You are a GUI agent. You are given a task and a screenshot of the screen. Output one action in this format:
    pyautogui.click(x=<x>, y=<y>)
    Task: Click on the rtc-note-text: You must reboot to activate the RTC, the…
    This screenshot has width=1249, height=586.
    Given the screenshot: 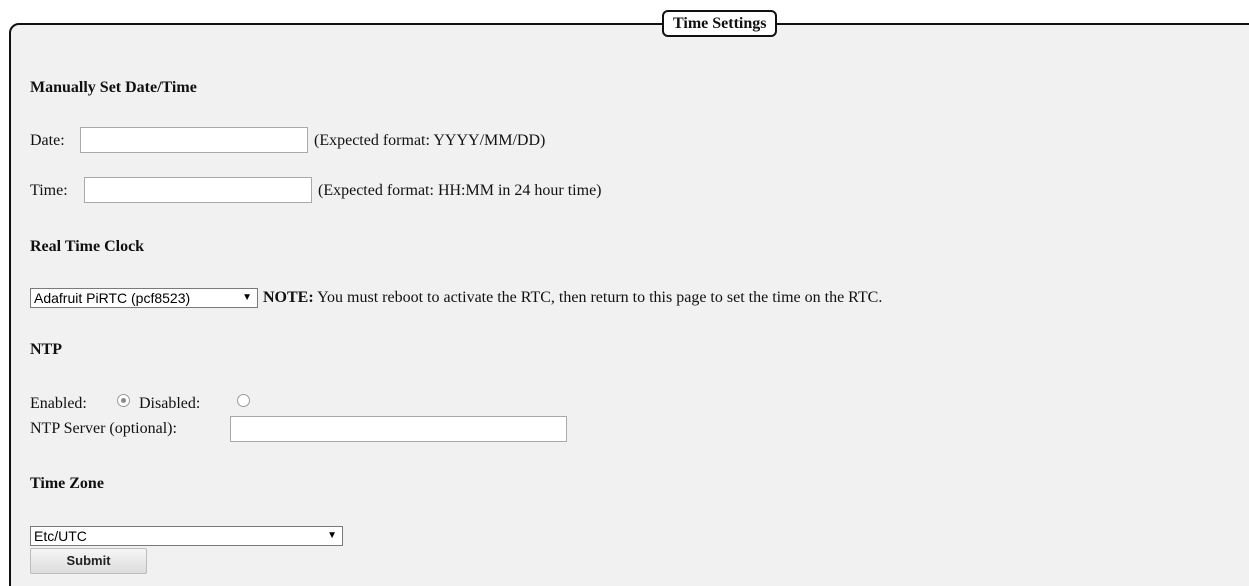 What is the action you would take?
    pyautogui.click(x=600, y=297)
    